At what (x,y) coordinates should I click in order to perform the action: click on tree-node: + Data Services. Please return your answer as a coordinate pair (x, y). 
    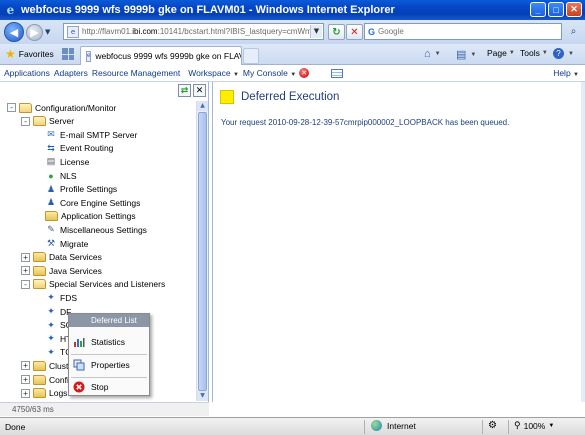
    Looking at the image, I should click on (61, 257).